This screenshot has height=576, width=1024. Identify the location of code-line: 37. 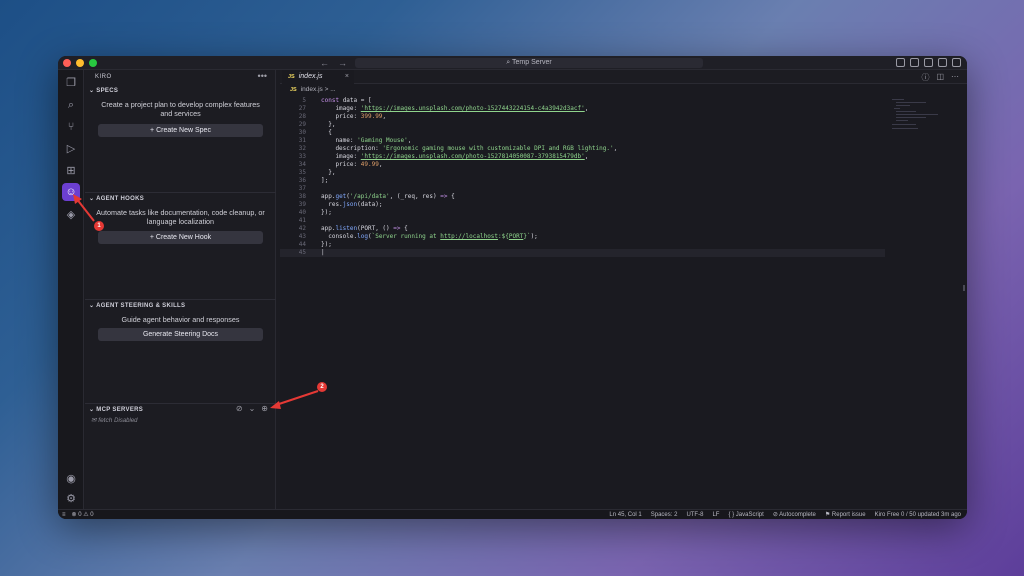
(582, 189).